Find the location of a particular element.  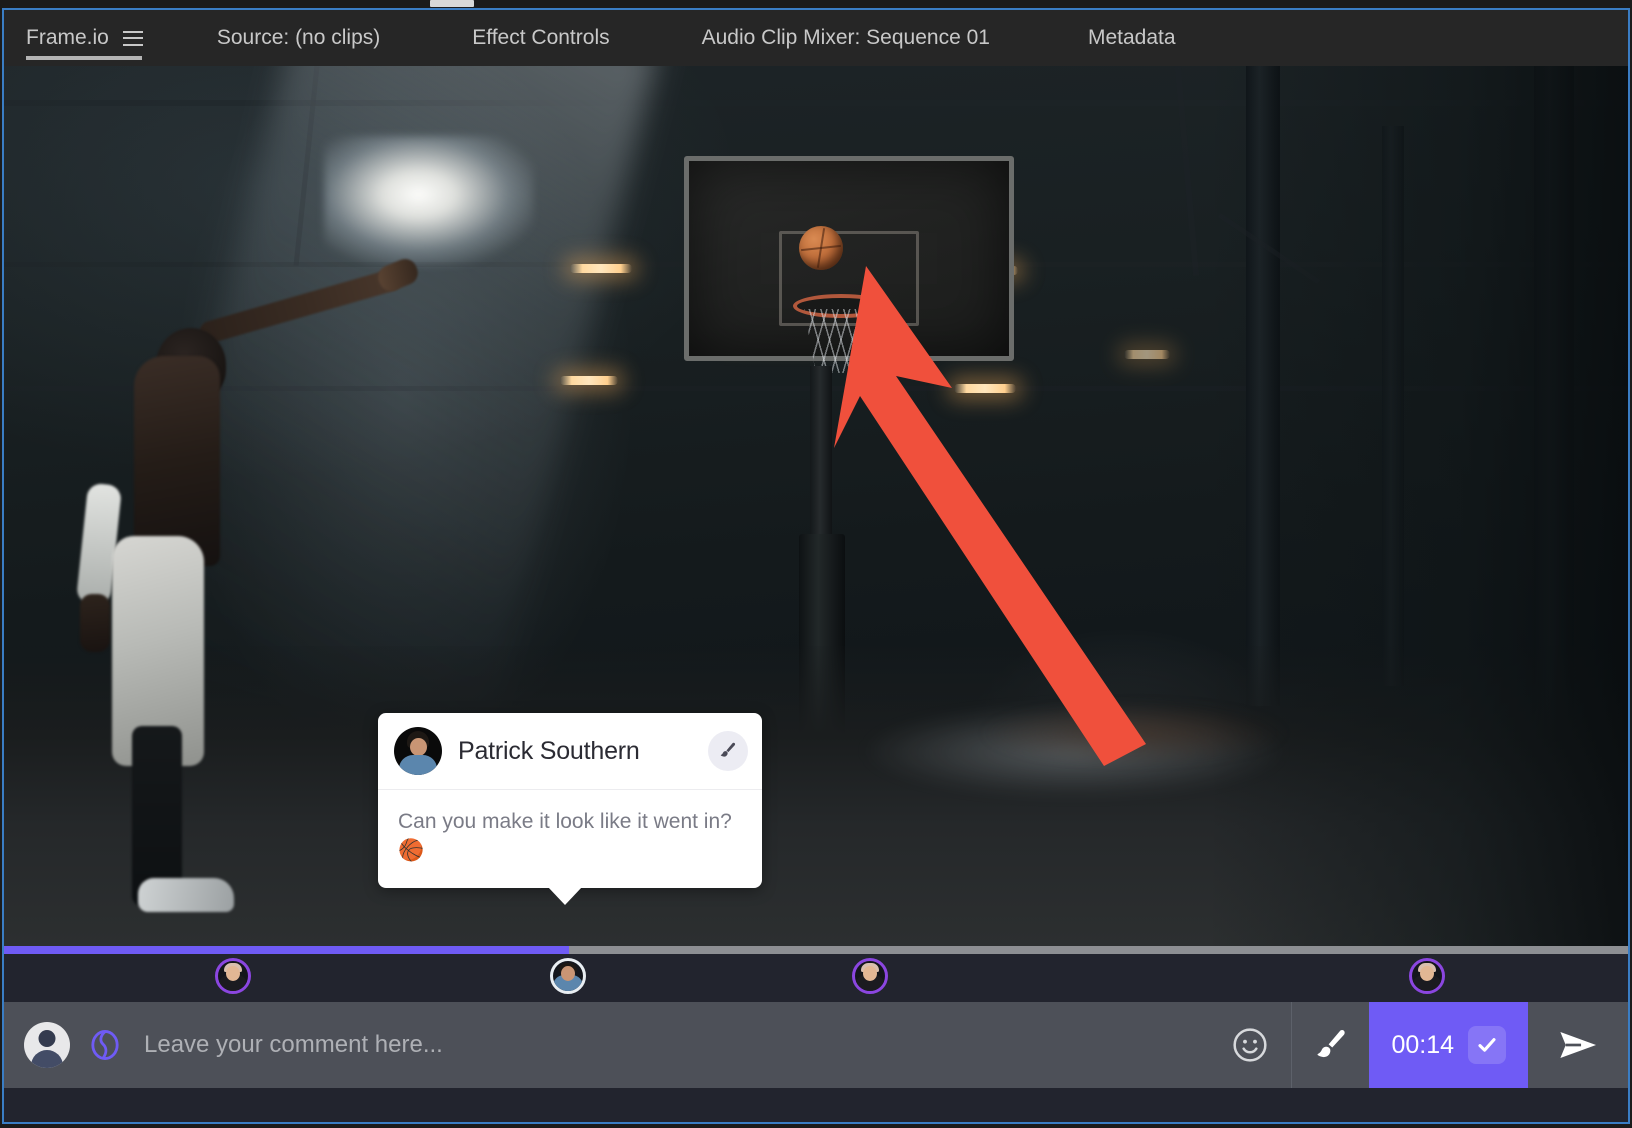

send-comment-button is located at coordinates (1578, 1045).